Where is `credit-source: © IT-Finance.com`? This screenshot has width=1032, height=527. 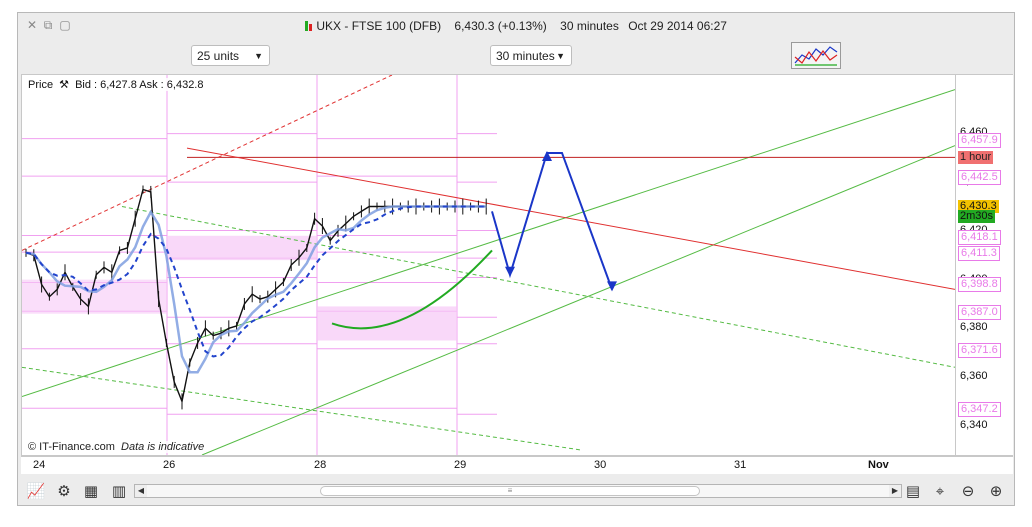 credit-source: © IT-Finance.com is located at coordinates (71, 447).